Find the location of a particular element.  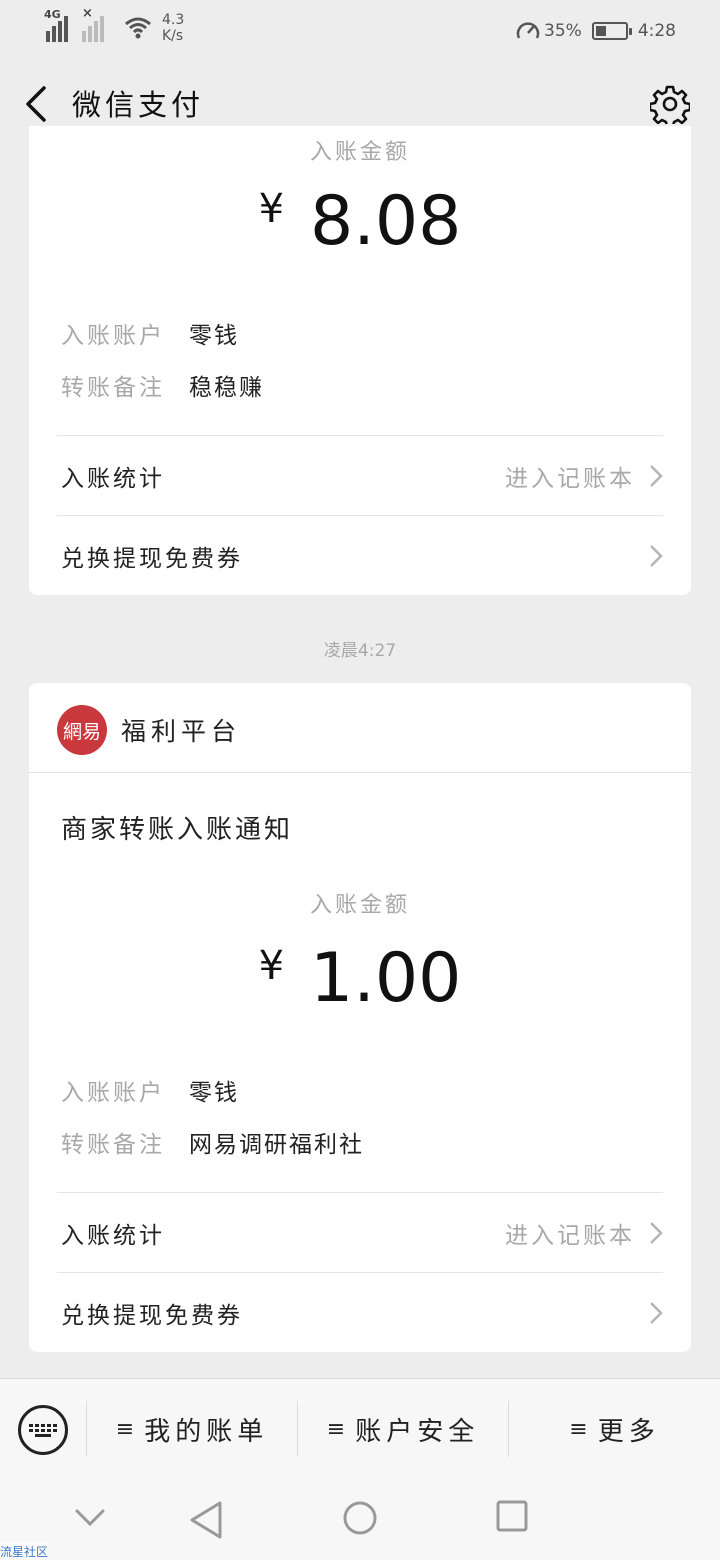

brand-name: 福利平台 is located at coordinates (181, 731).